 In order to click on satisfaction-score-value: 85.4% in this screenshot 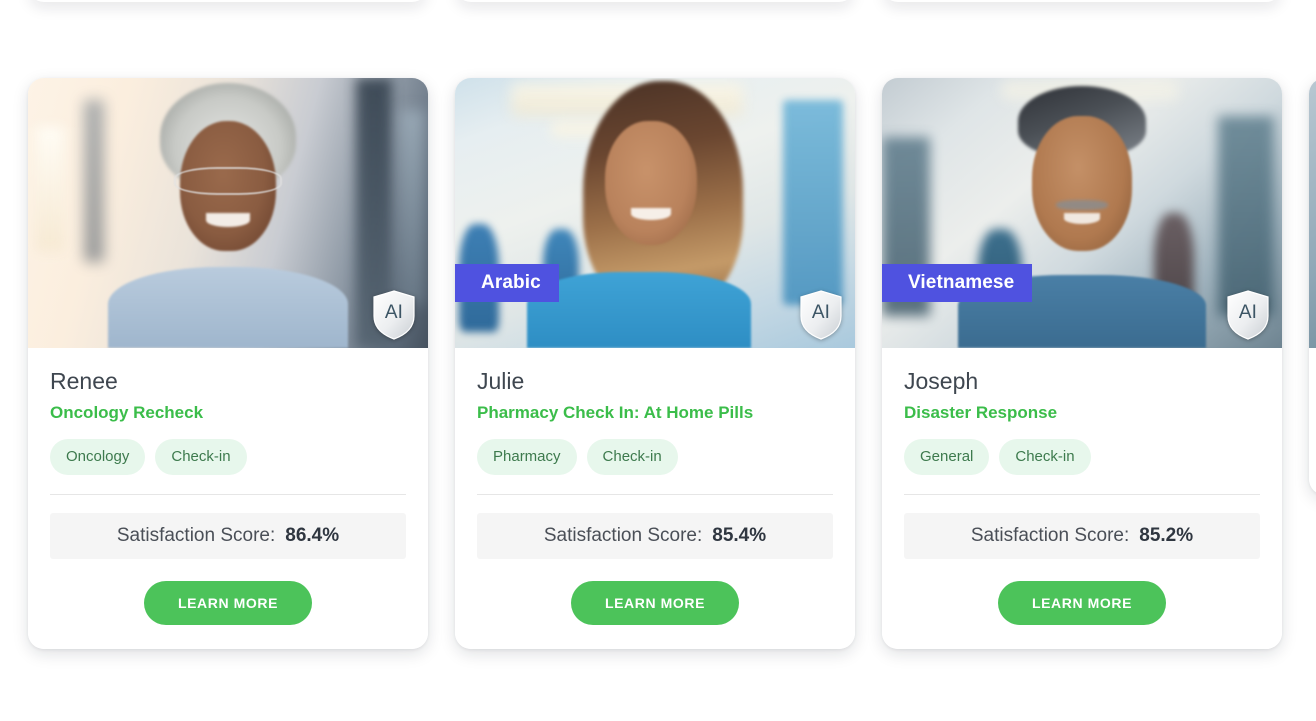, I will do `click(739, 535)`.